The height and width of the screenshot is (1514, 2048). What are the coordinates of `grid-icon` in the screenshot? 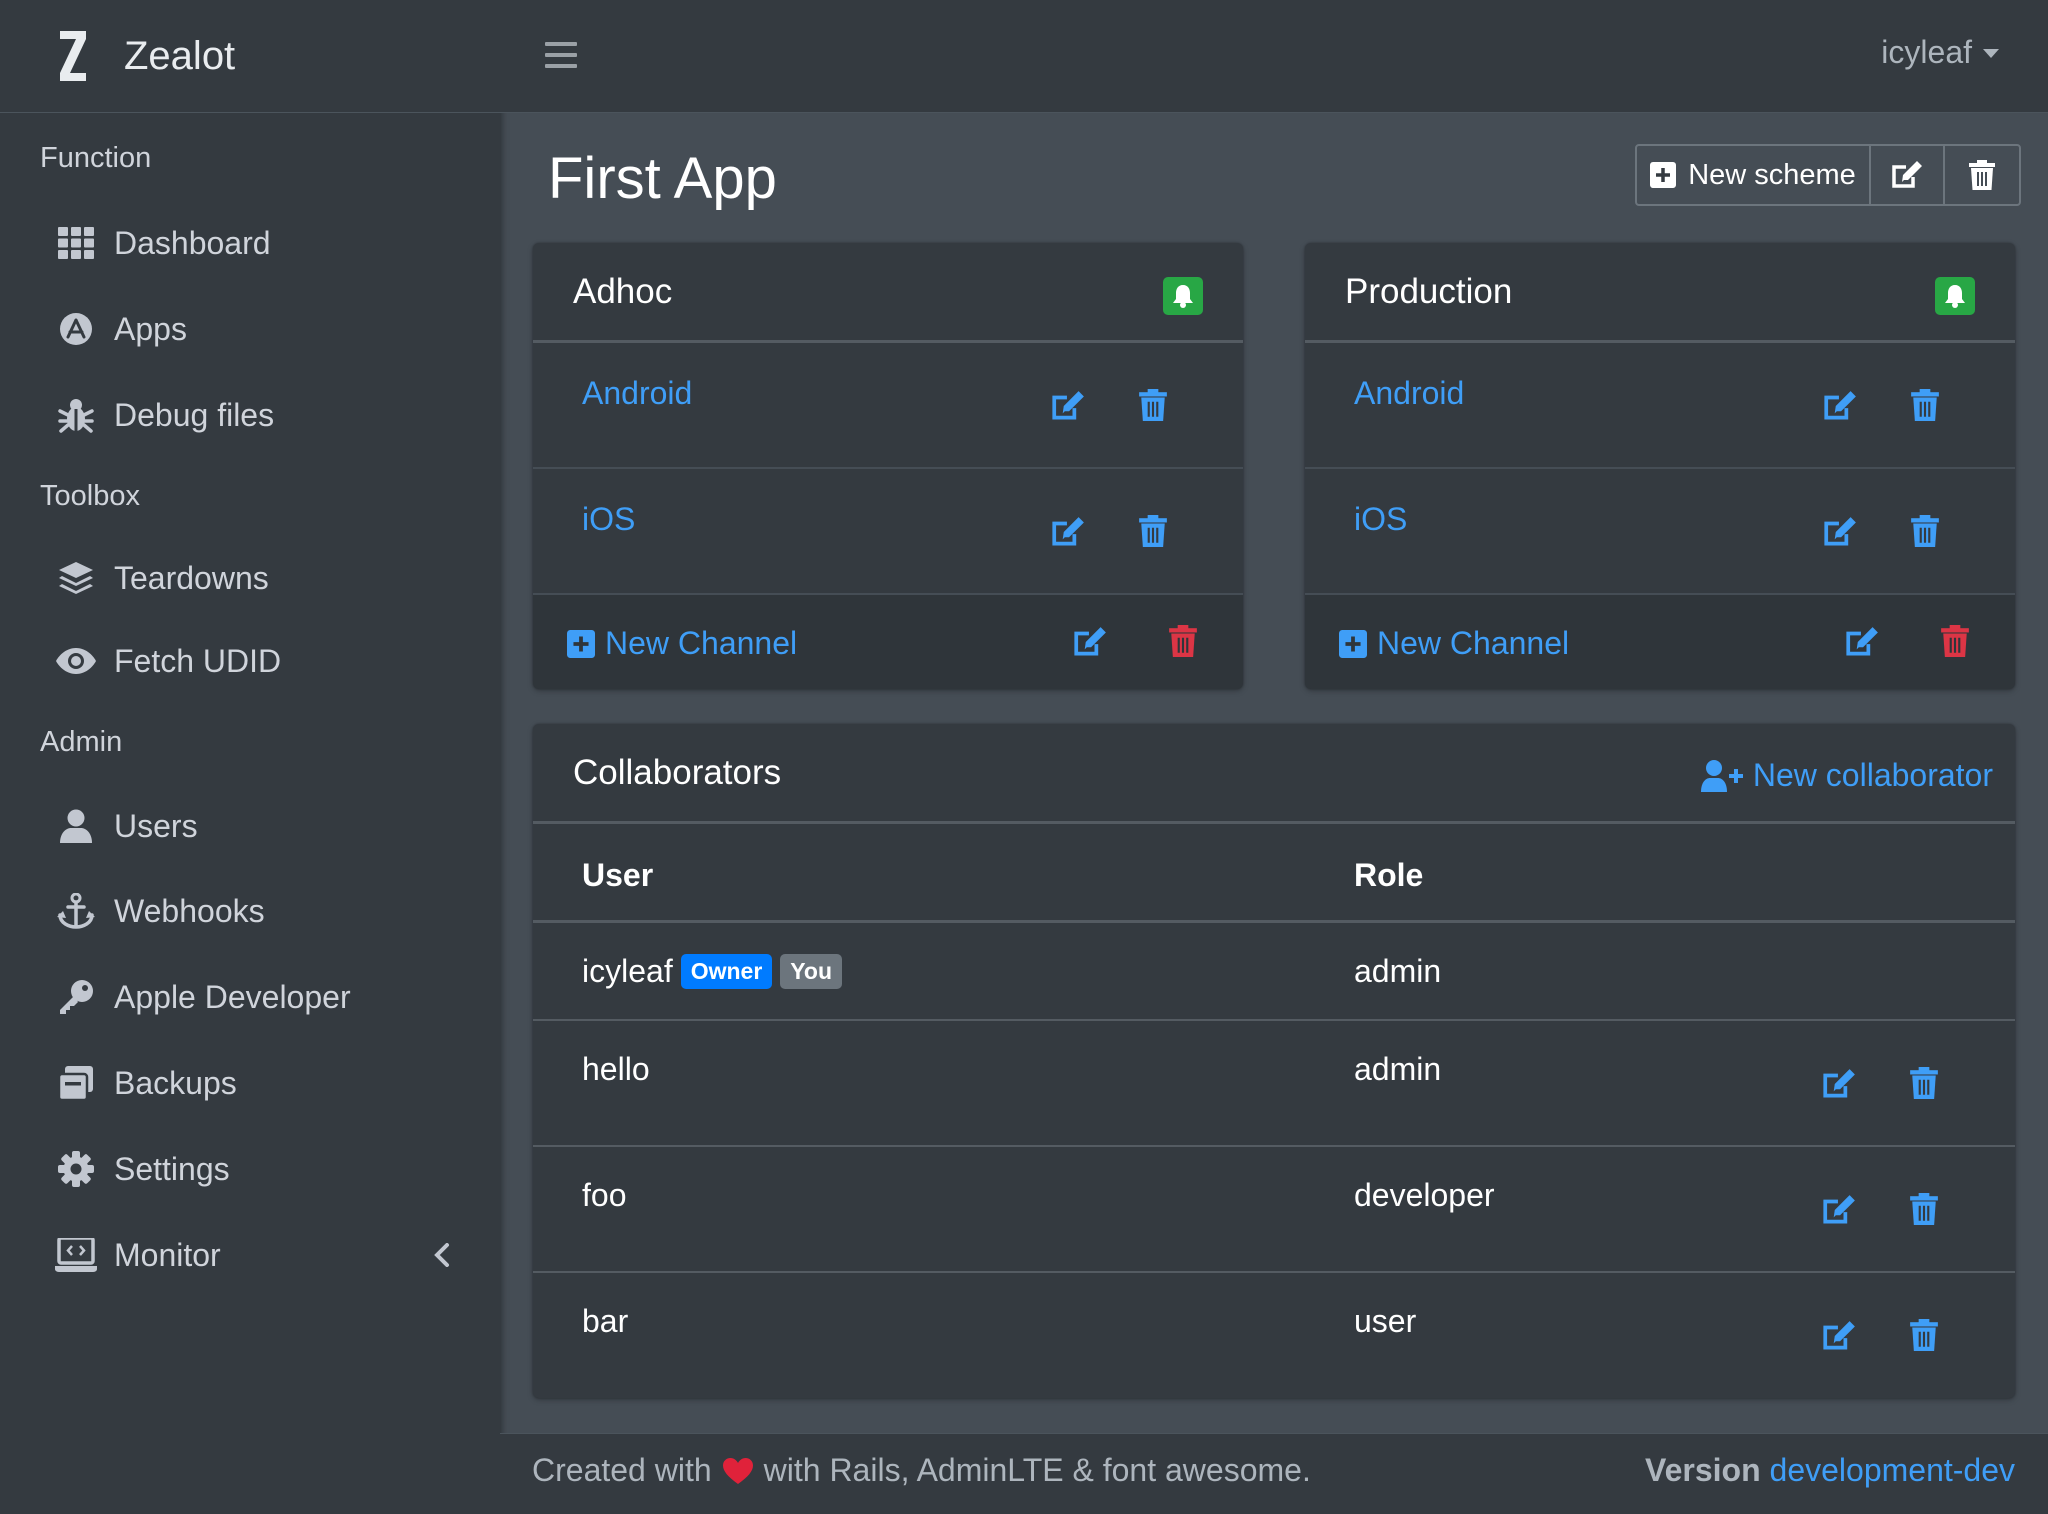 It's located at (76, 243).